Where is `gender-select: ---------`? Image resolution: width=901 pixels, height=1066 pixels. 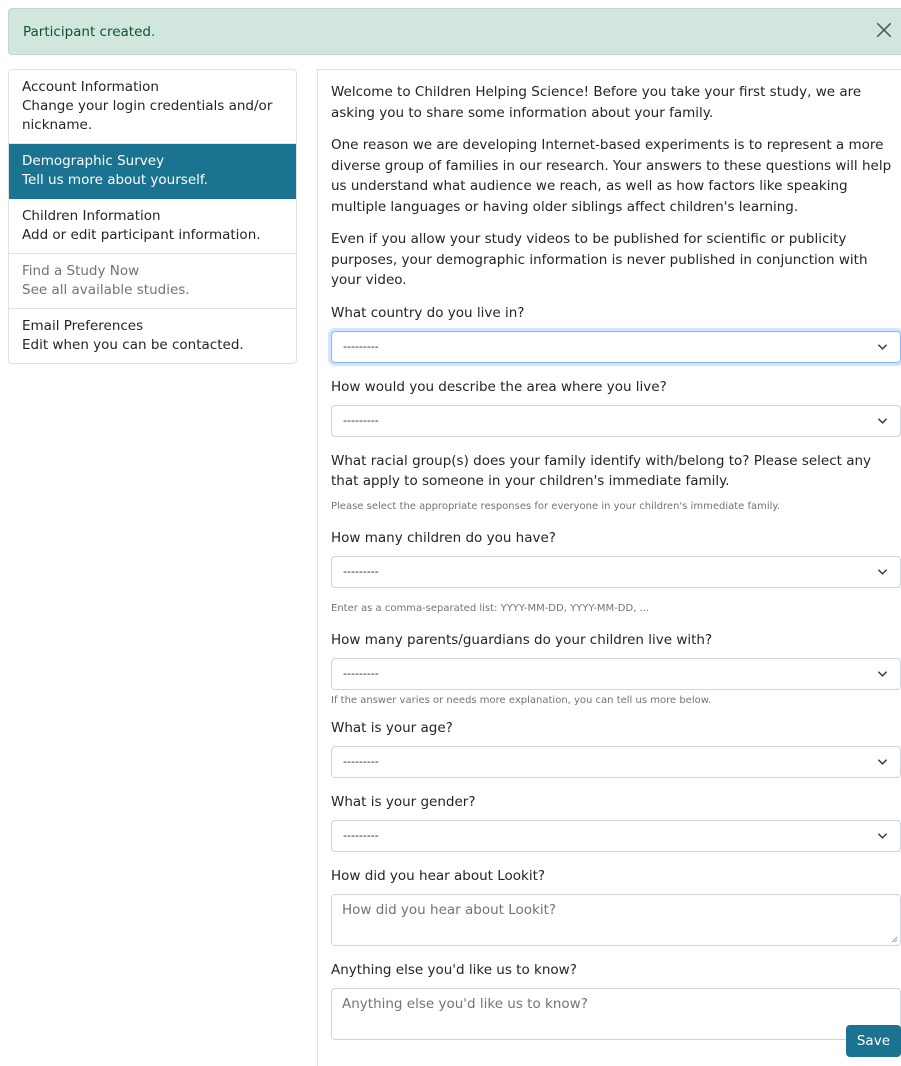 gender-select: --------- is located at coordinates (616, 835).